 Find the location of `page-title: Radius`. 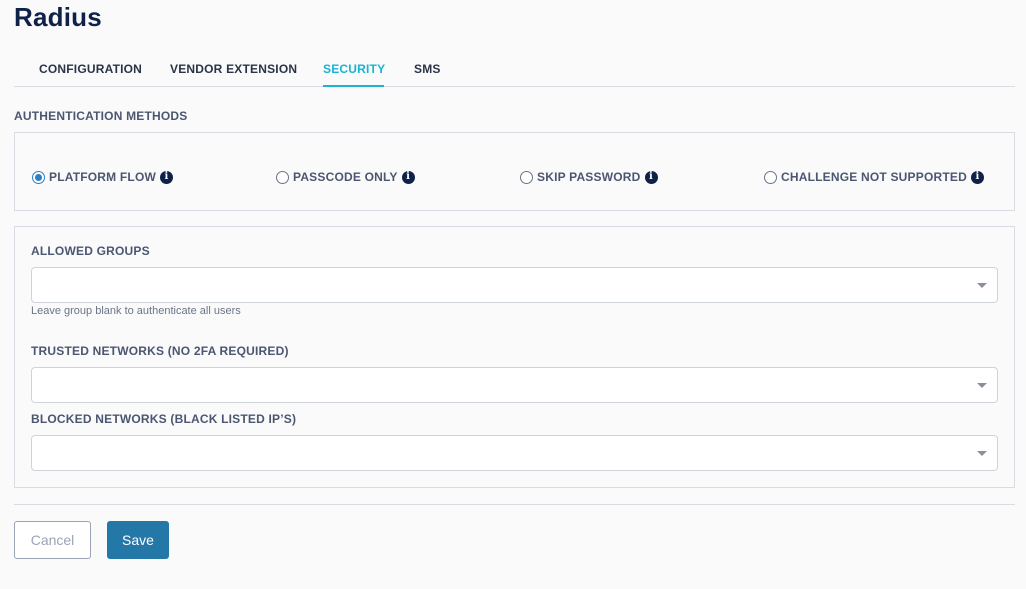

page-title: Radius is located at coordinates (58, 17).